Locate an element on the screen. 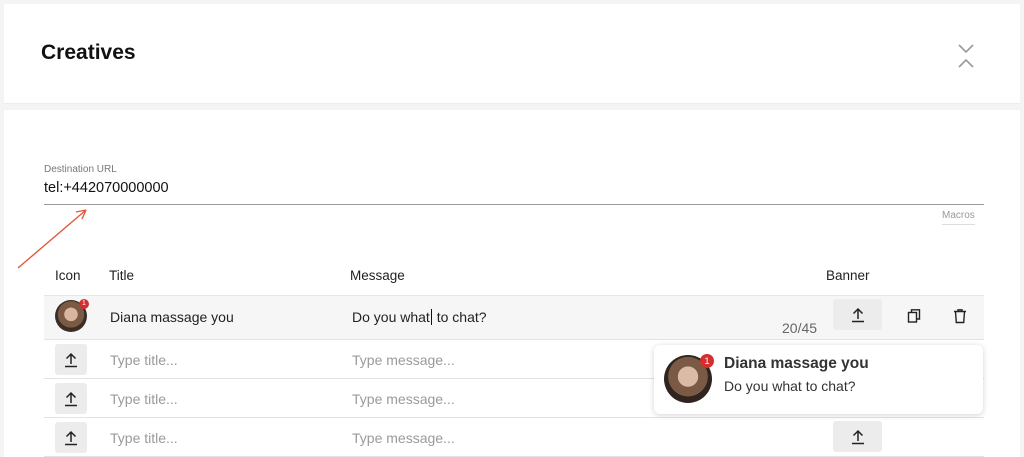 This screenshot has width=1024, height=457. preview-message: Do you what to chat? is located at coordinates (790, 386).